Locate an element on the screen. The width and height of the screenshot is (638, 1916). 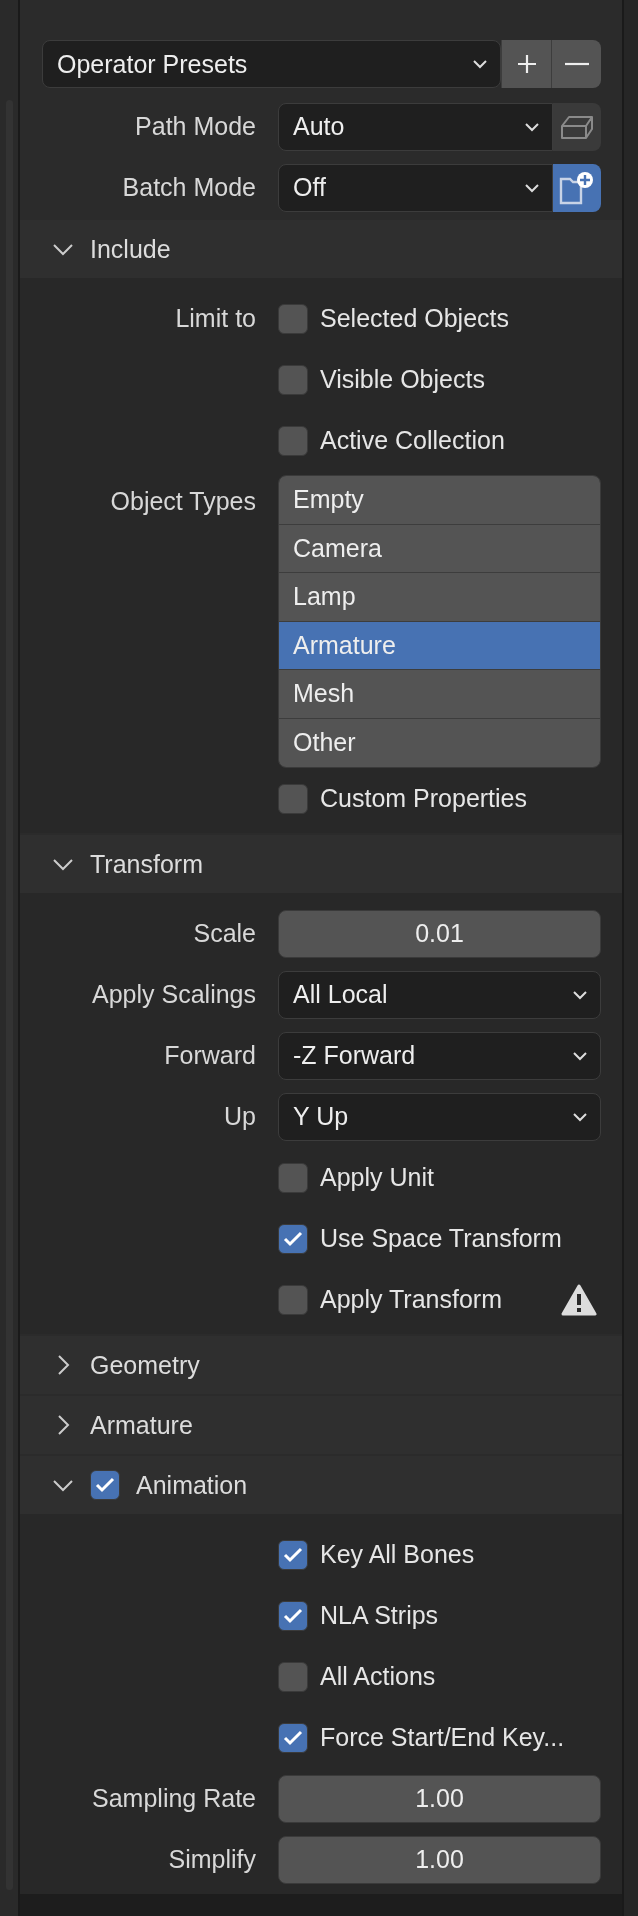
field-label: Simplify is located at coordinates (211, 1859).